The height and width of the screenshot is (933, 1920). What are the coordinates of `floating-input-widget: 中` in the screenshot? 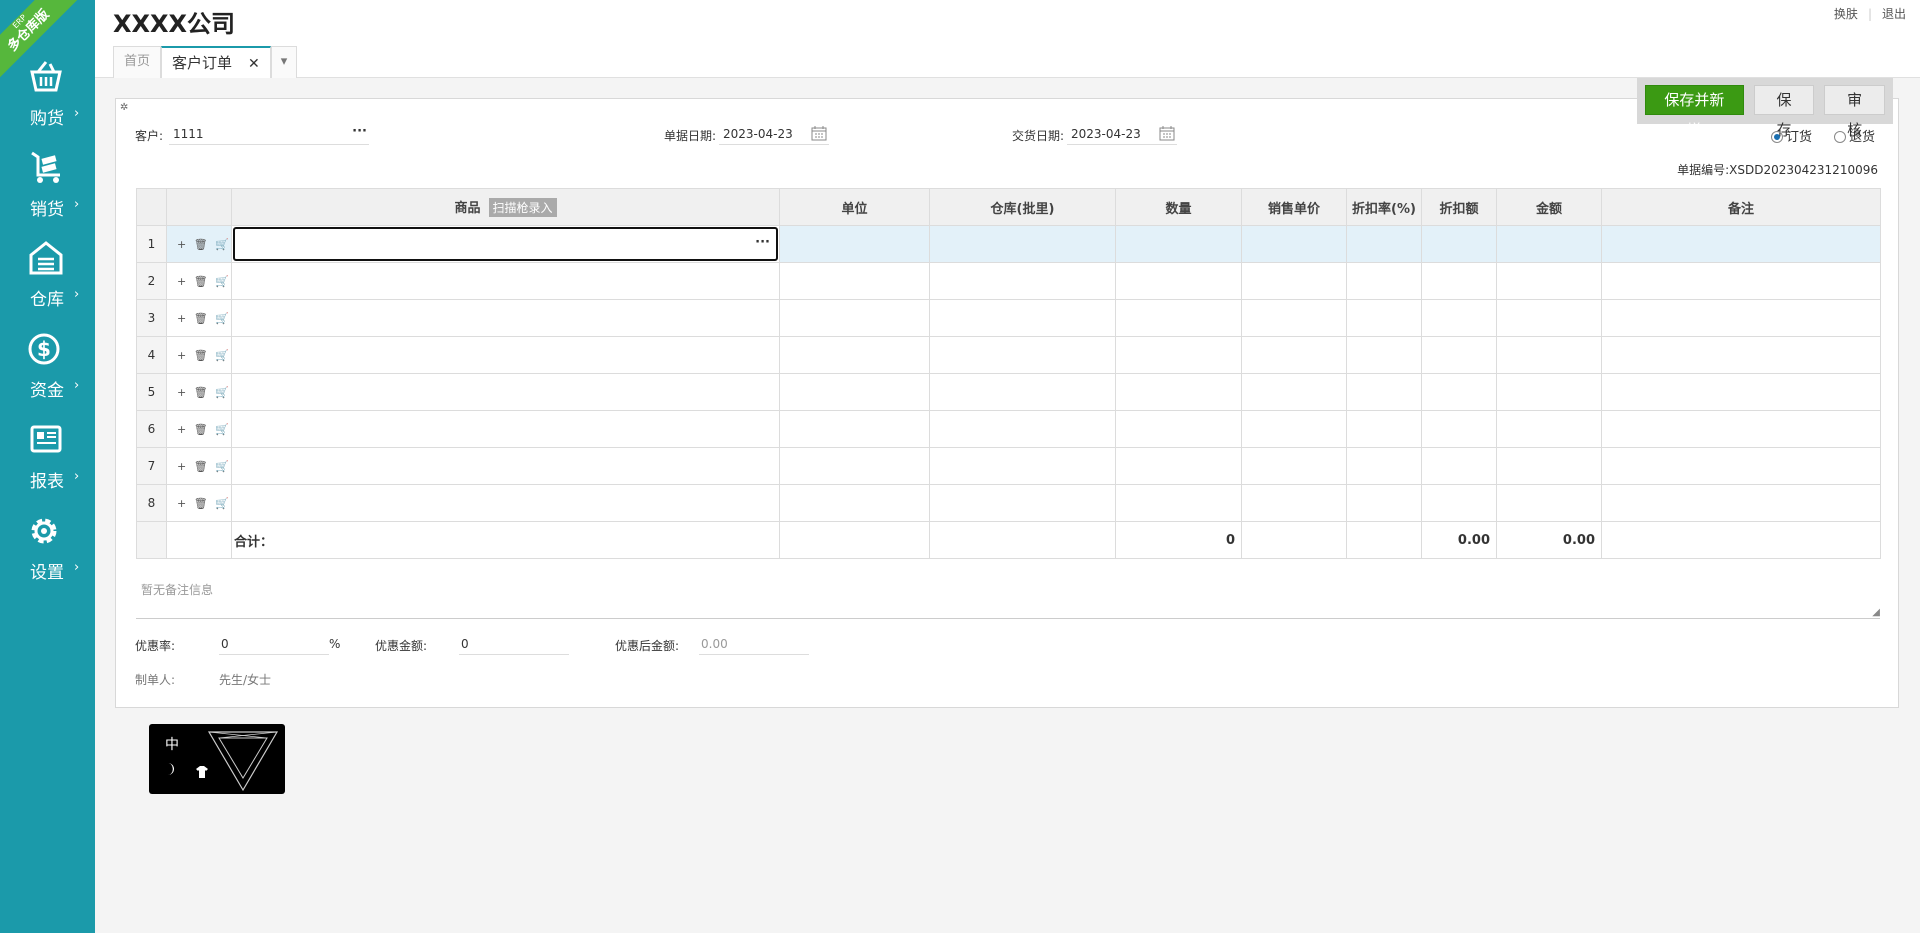 It's located at (217, 759).